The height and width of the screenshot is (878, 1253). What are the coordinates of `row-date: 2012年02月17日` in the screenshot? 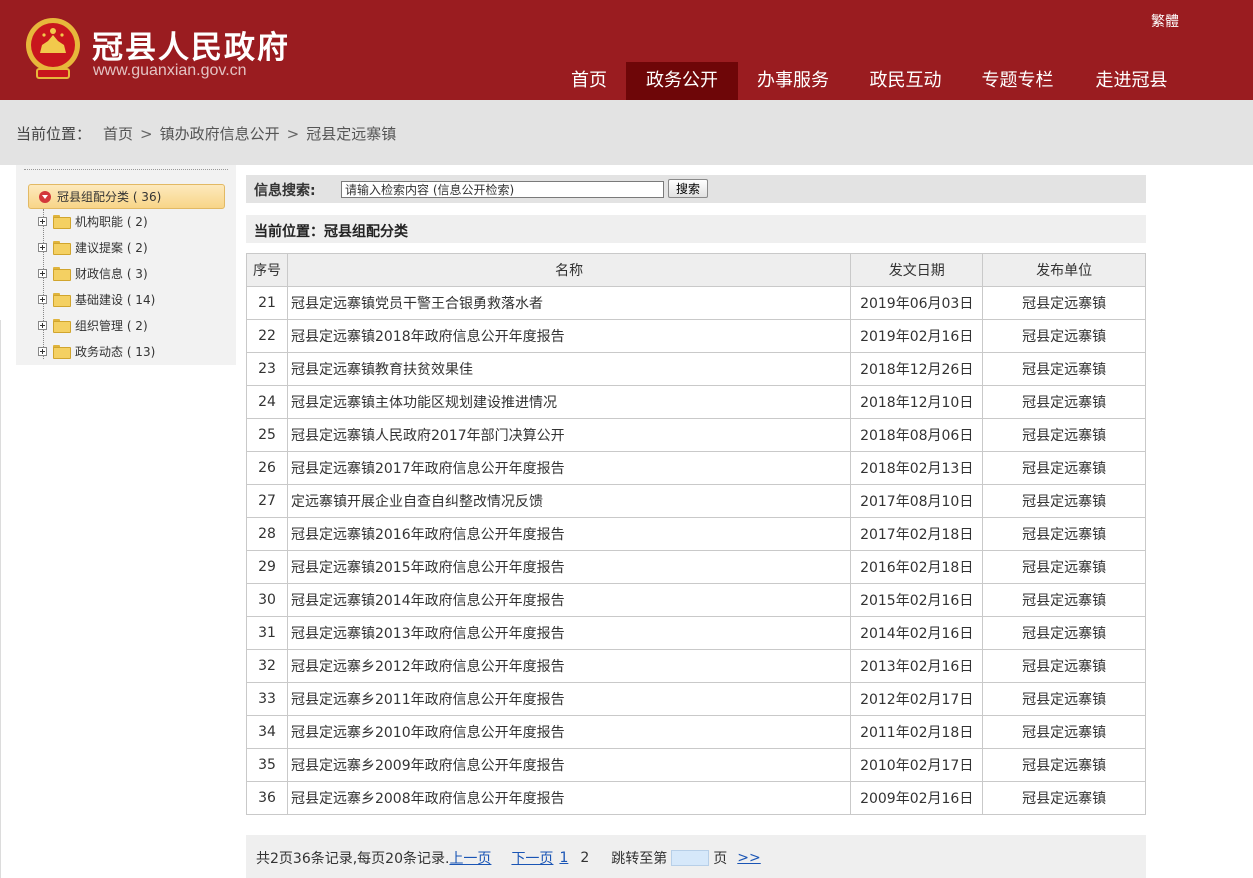 It's located at (917, 699).